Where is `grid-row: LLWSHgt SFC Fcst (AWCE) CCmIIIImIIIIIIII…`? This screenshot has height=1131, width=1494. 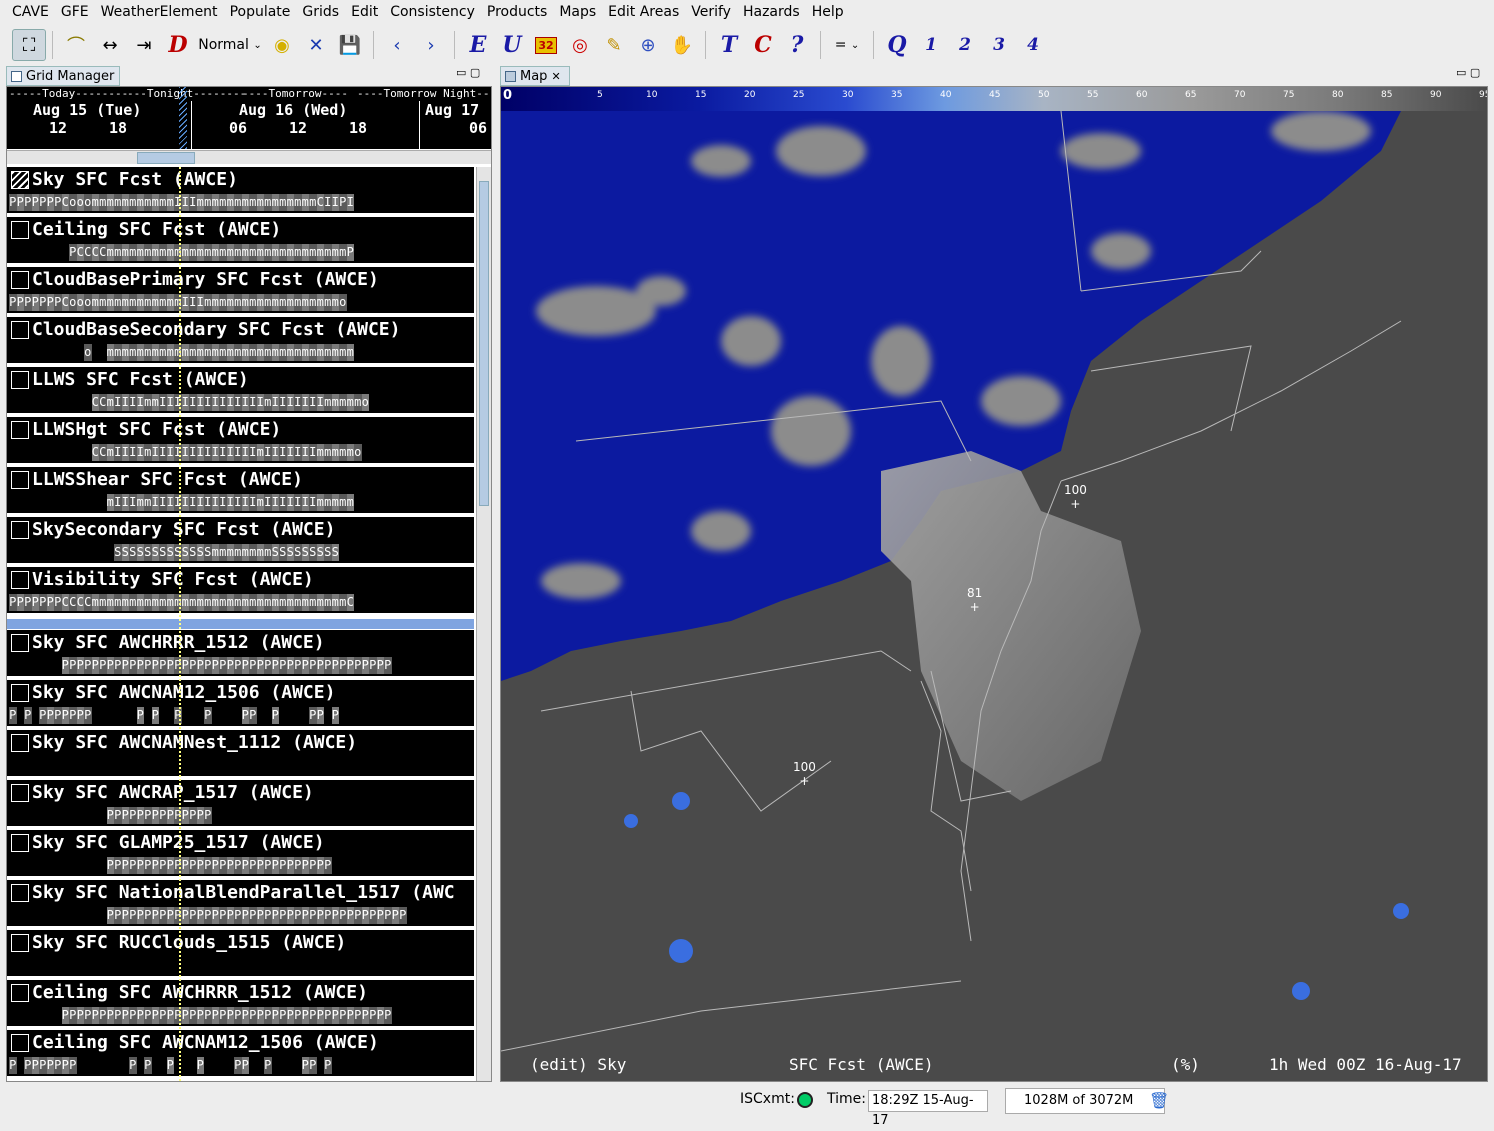
grid-row: LLWSHgt SFC Fcst (AWCE) CCmIIIImIIIIIIII… is located at coordinates (240, 441).